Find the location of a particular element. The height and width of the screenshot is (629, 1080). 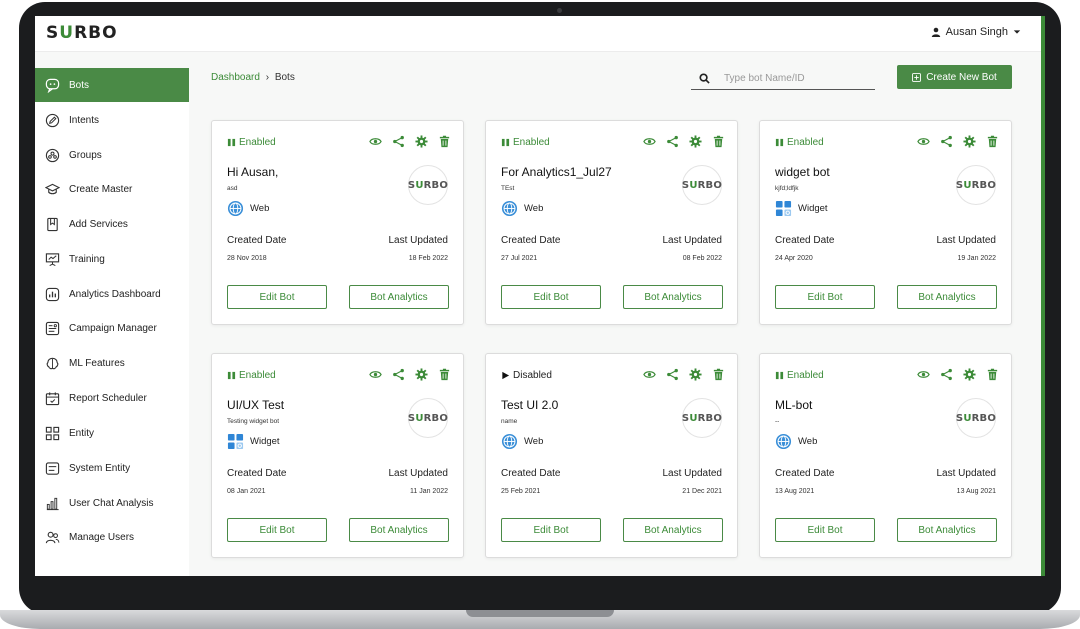

widget-icon is located at coordinates (235, 441).